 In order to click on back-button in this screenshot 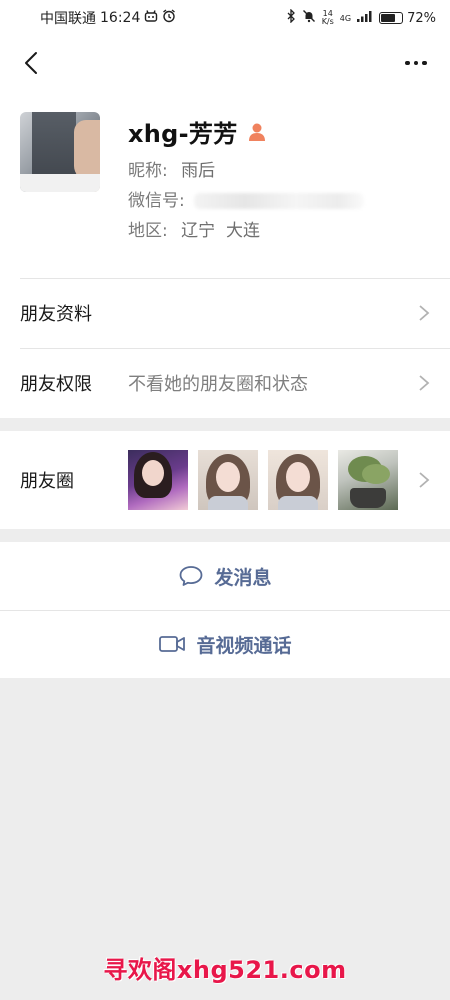, I will do `click(31, 63)`.